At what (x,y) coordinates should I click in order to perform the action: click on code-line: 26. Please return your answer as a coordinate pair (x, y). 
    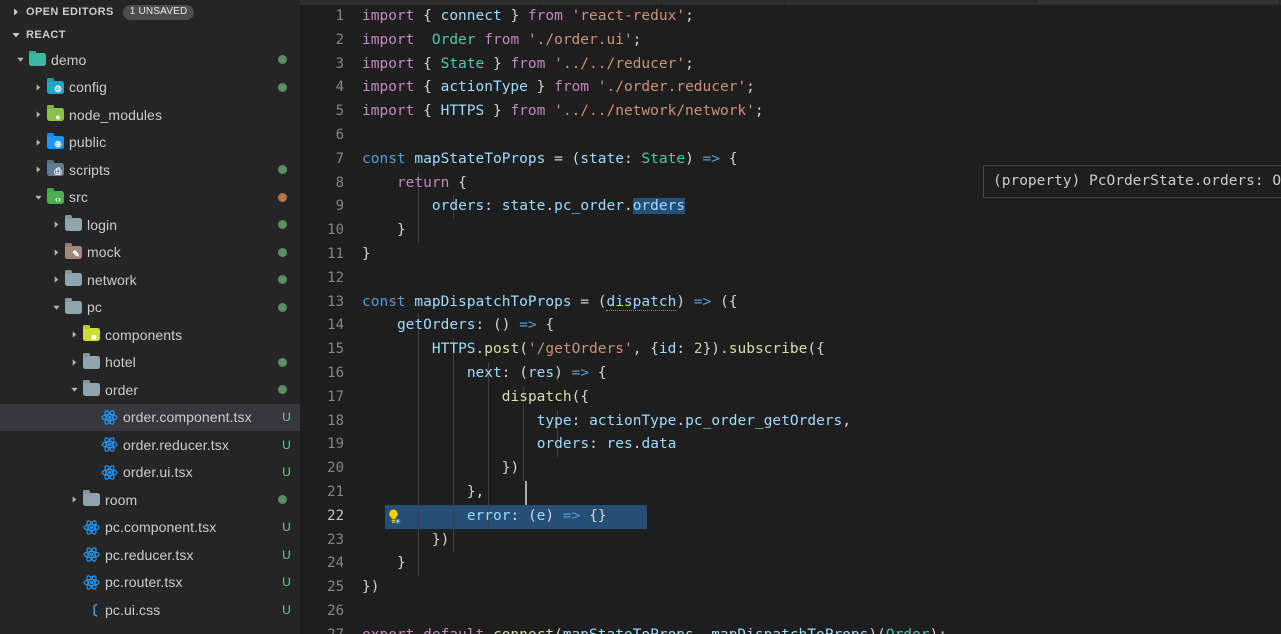
    Looking at the image, I should click on (790, 612).